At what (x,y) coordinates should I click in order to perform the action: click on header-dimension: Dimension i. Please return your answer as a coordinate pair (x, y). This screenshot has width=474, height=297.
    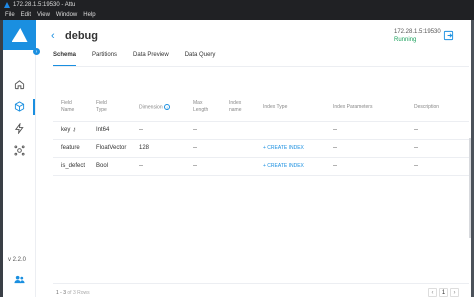
    Looking at the image, I should click on (155, 107).